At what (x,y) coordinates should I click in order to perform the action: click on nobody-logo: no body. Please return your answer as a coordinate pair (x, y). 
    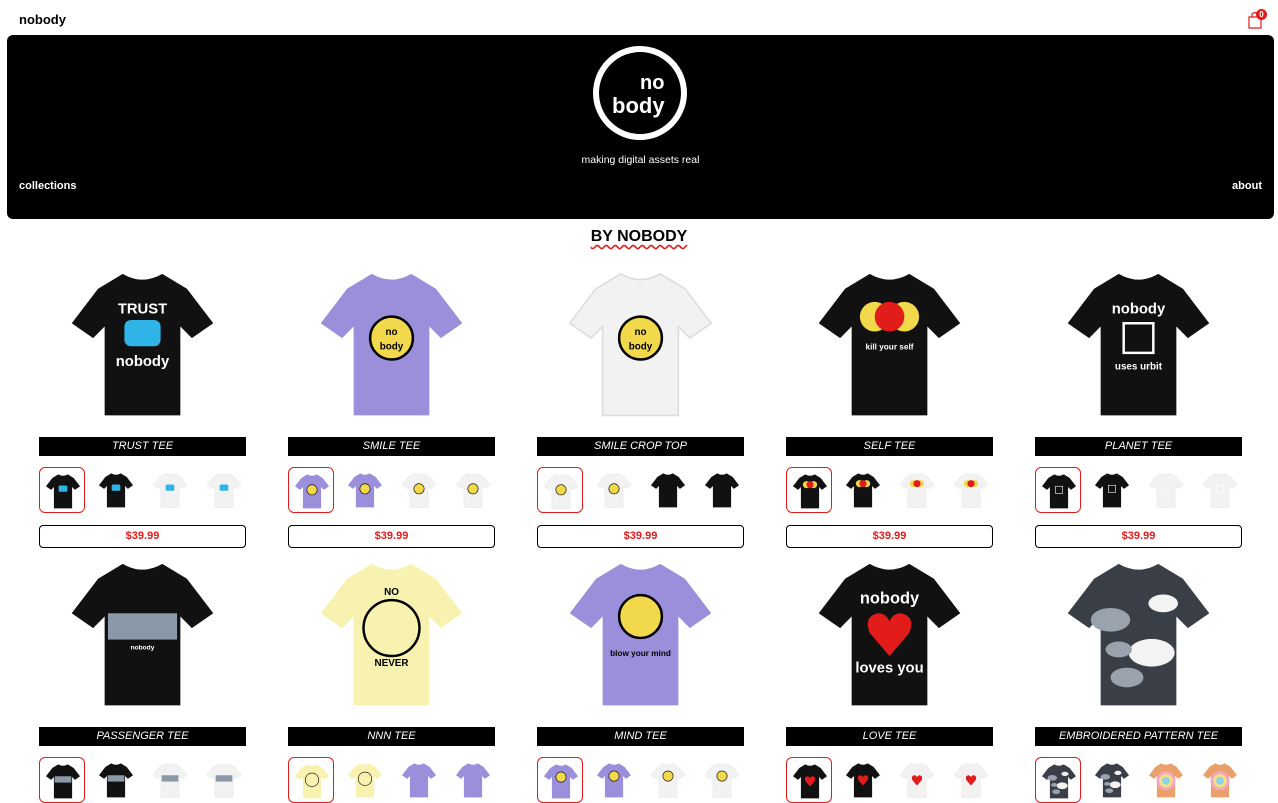
    Looking at the image, I should click on (640, 93).